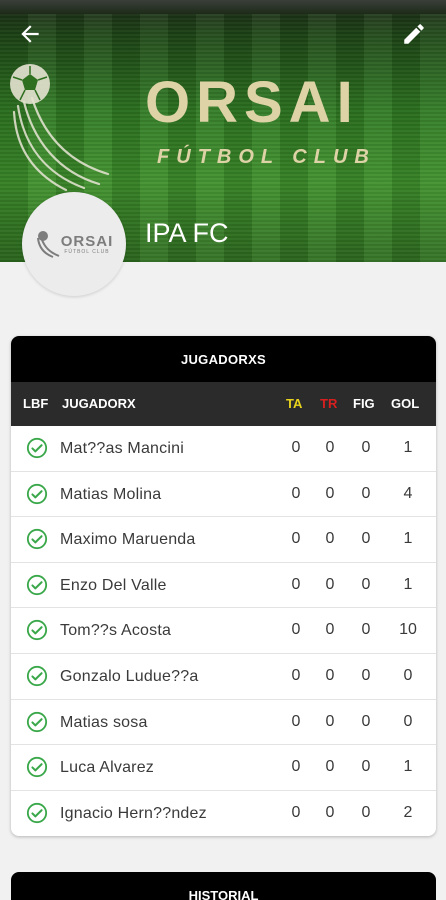 The height and width of the screenshot is (900, 446). I want to click on player-name: Mat??as Mancini, so click(122, 448).